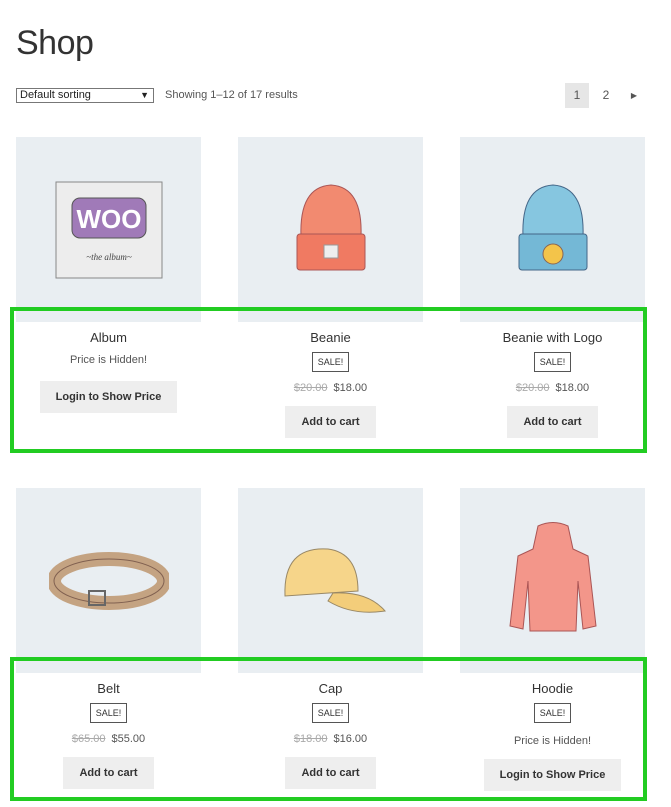 Image resolution: width=671 pixels, height=807 pixels. What do you see at coordinates (577, 95) in the screenshot?
I see `page-1-link: 1` at bounding box center [577, 95].